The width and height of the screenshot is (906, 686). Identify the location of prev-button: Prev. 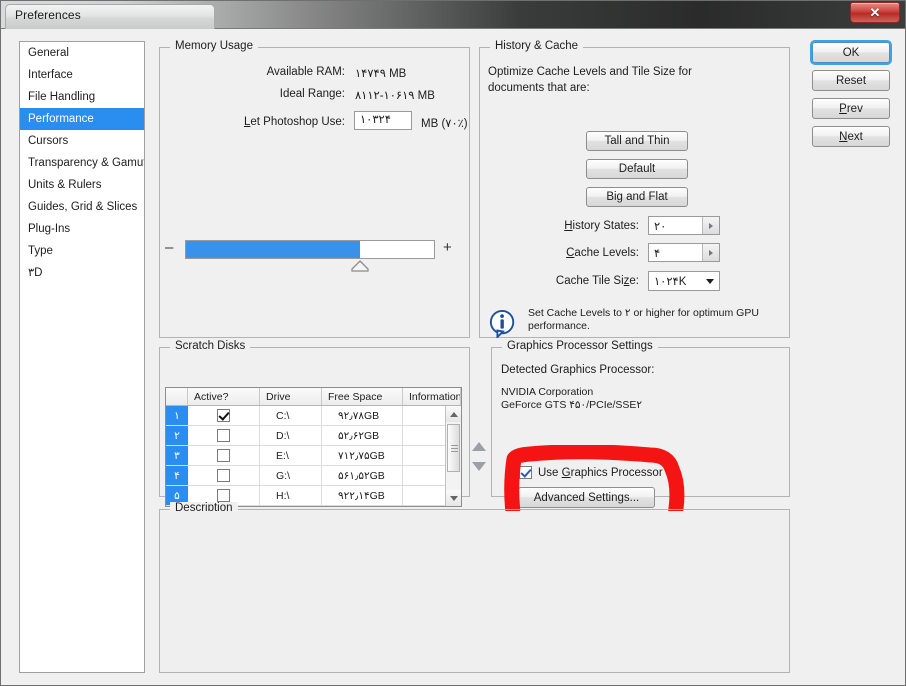
(851, 108).